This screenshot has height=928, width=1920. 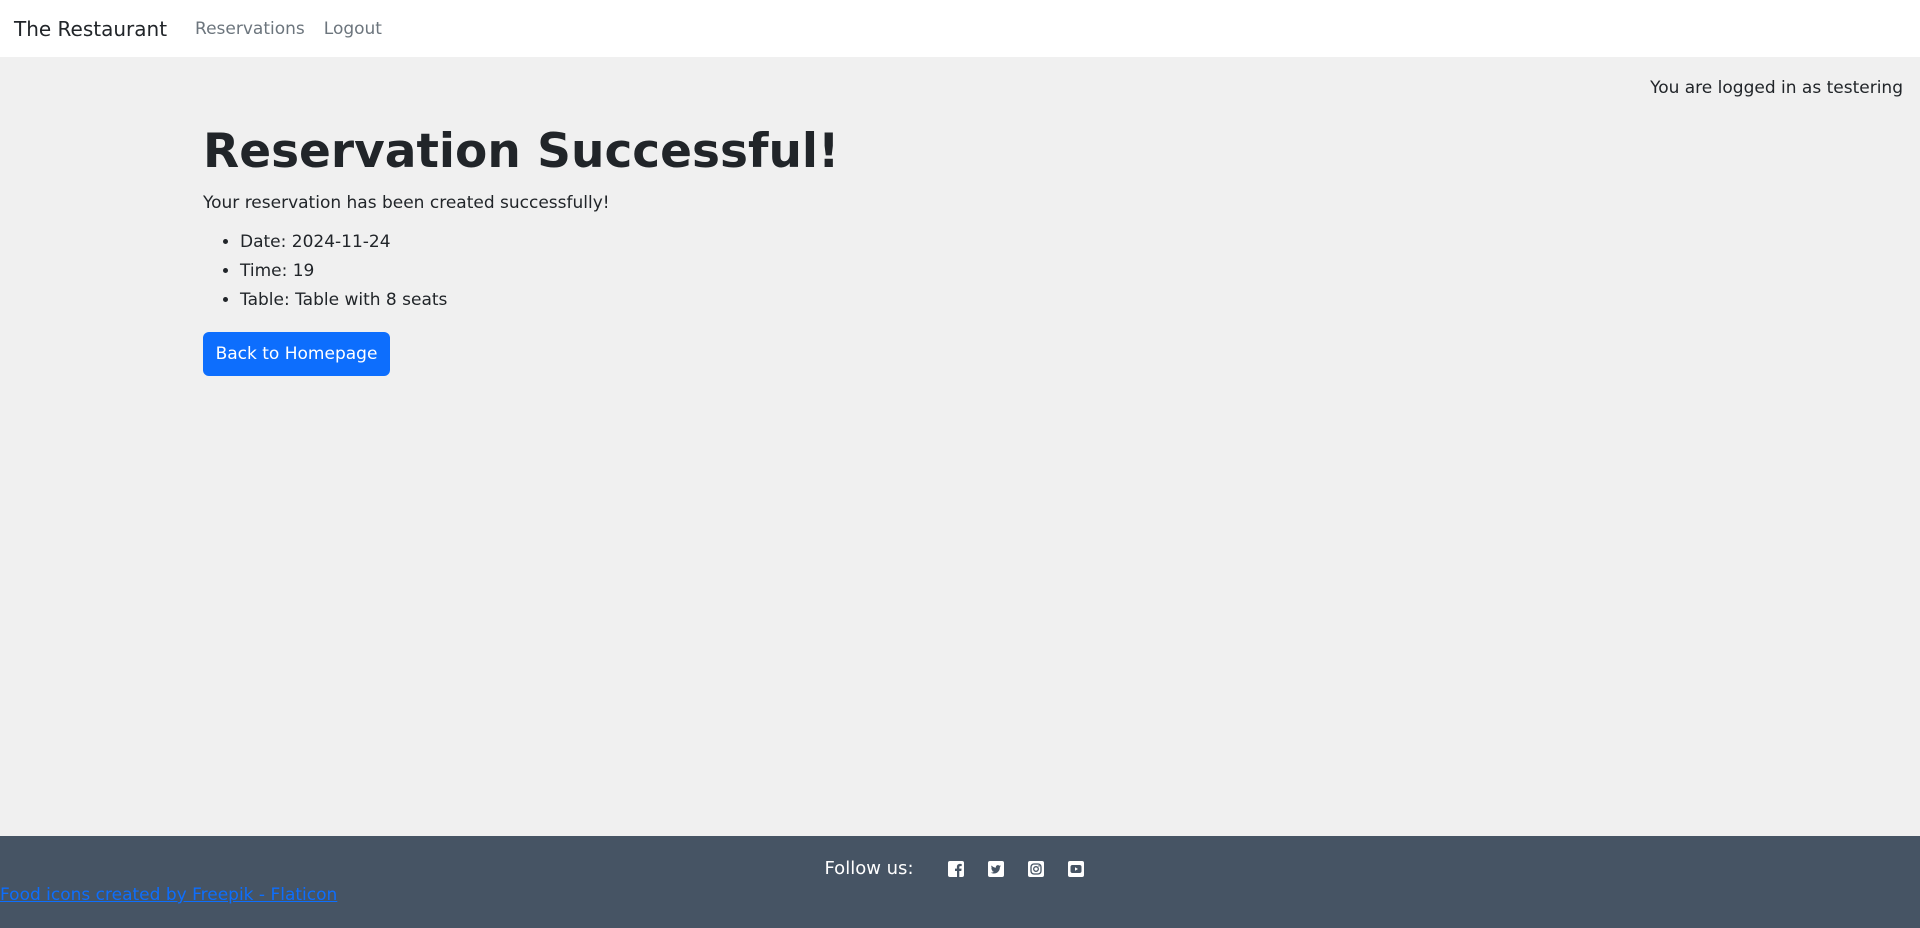 I want to click on twitter-icon, so click(x=996, y=869).